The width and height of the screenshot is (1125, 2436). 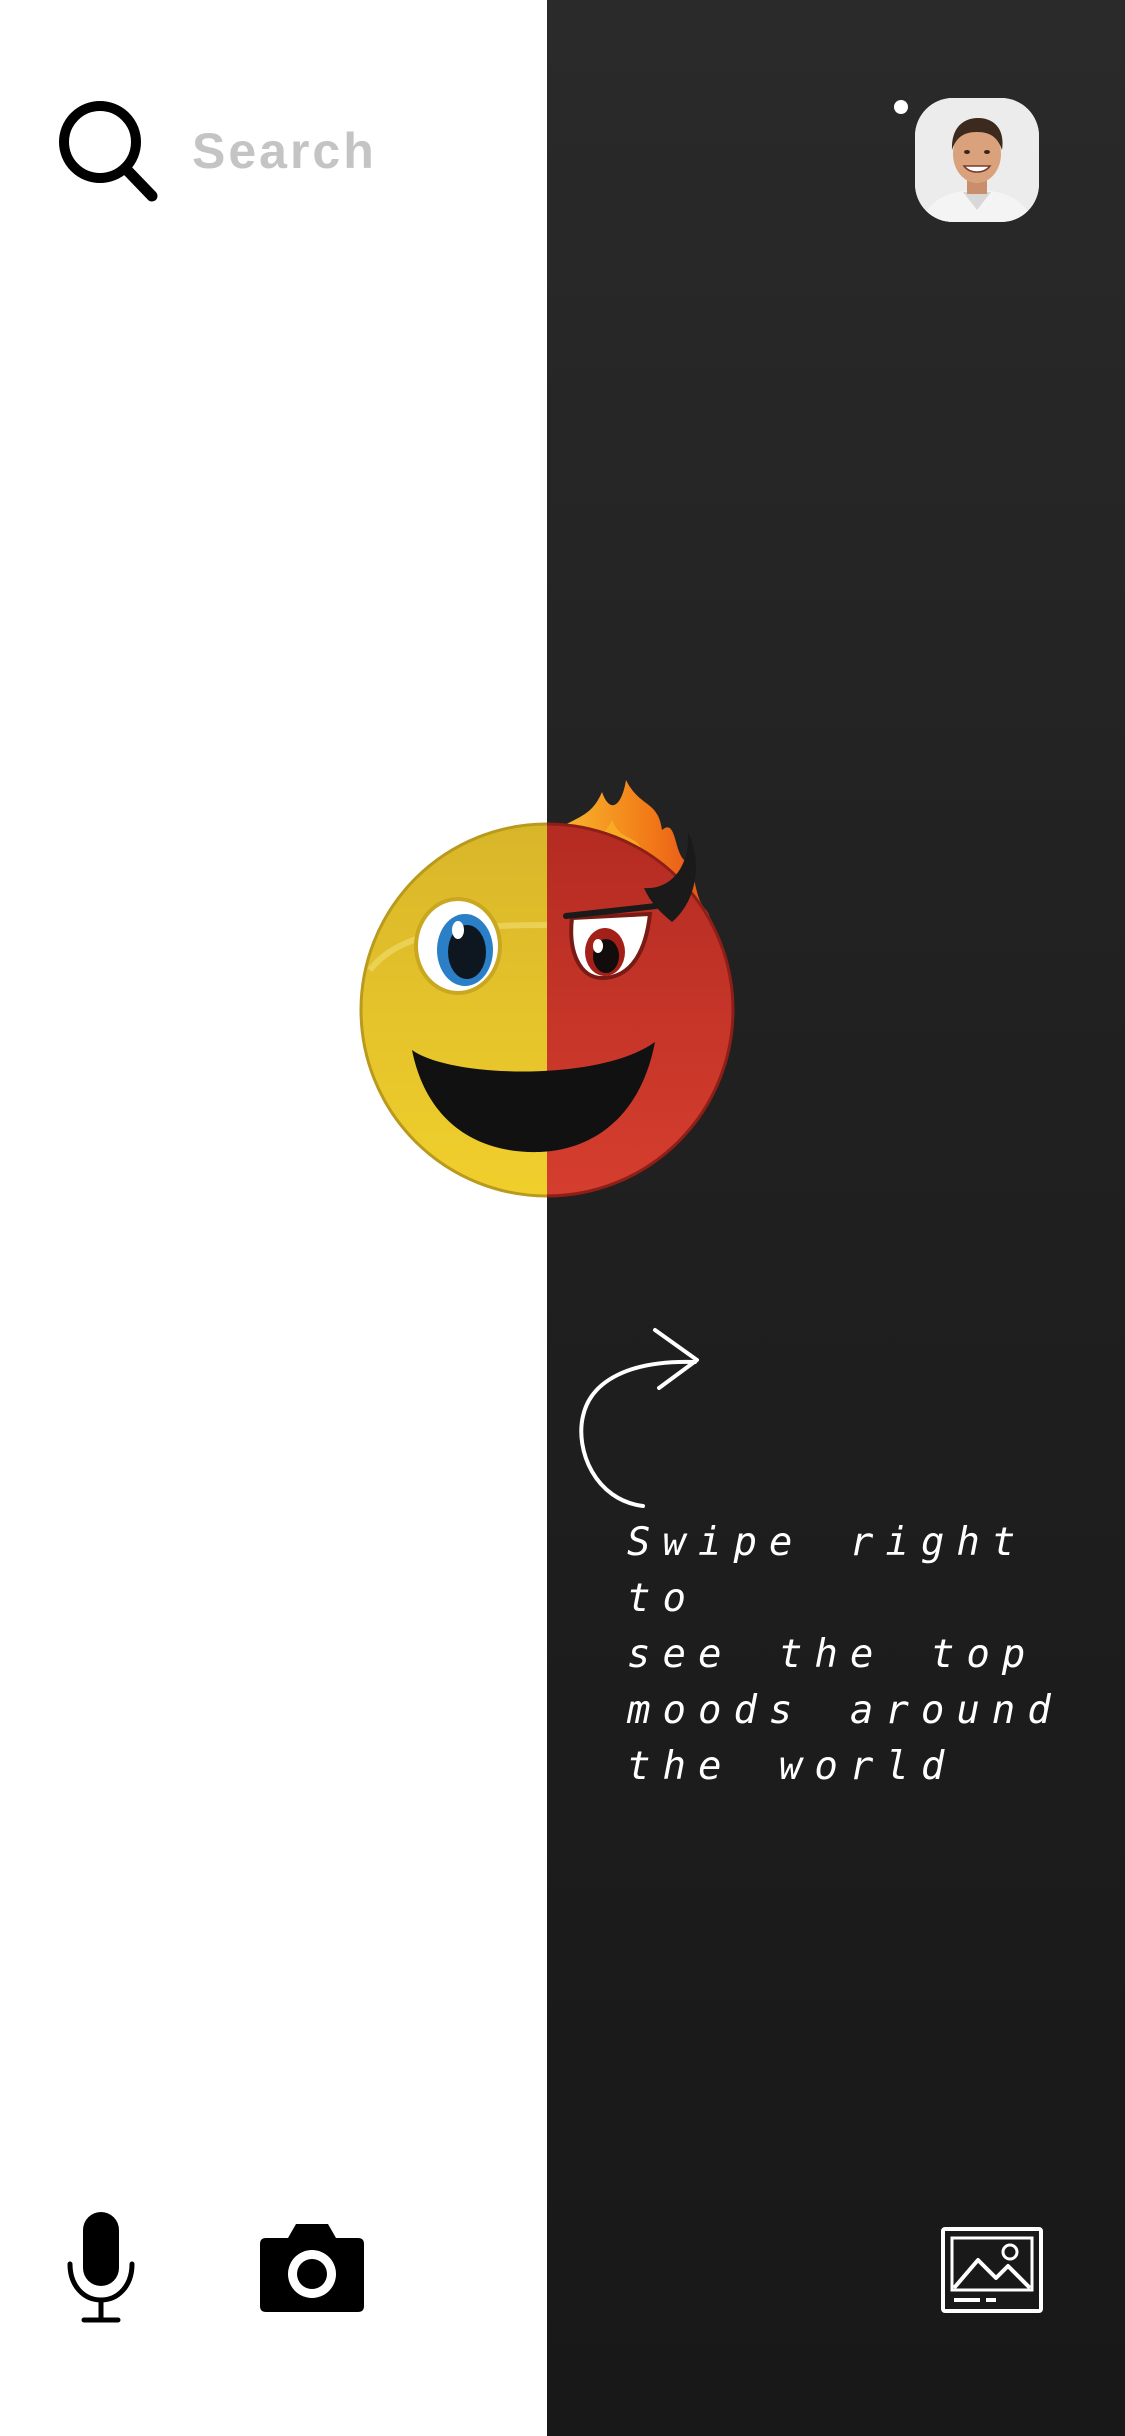 I want to click on curved-arrow-icon, so click(x=639, y=1418).